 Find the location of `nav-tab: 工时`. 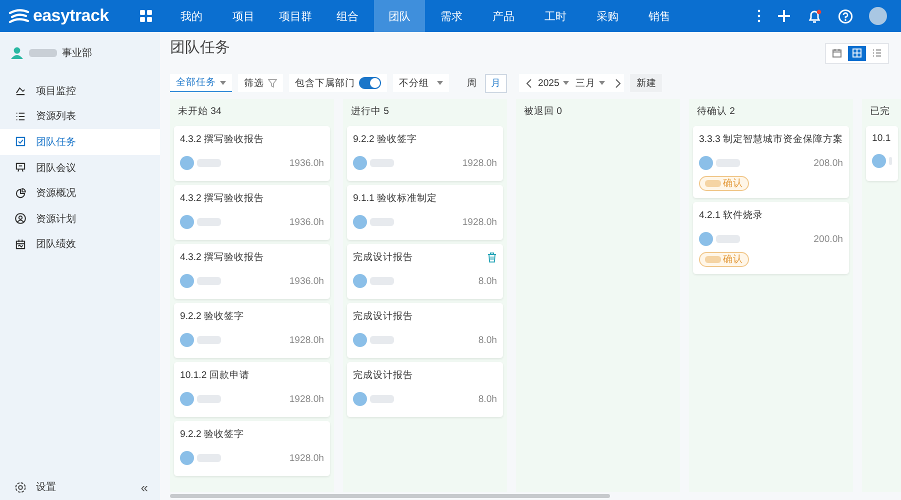

nav-tab: 工时 is located at coordinates (555, 16).